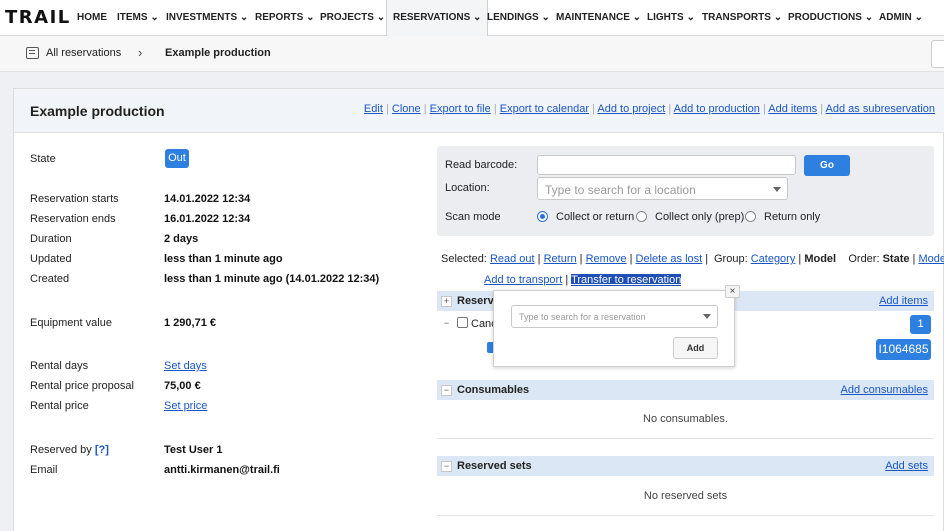 This screenshot has height=531, width=944. I want to click on return-link: Return, so click(560, 259).